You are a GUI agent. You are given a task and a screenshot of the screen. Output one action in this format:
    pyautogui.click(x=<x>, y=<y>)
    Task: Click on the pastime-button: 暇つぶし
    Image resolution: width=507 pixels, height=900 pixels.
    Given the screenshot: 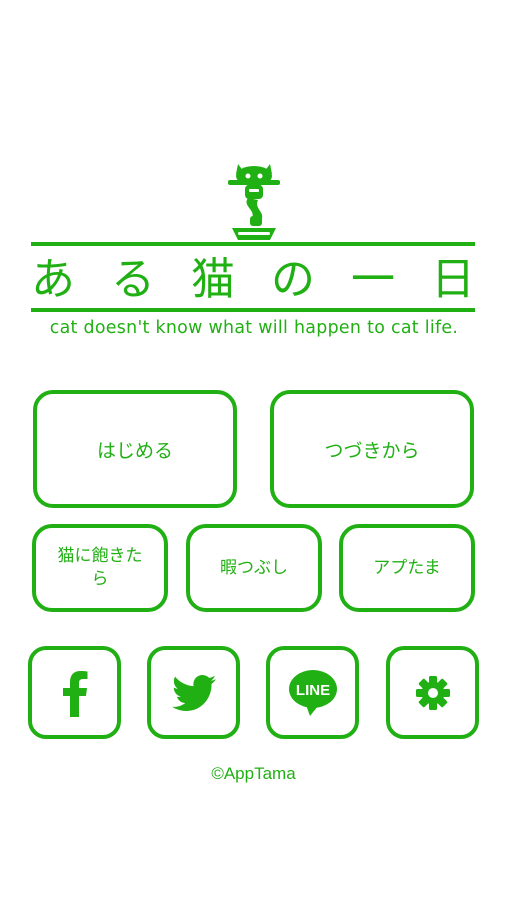 What is the action you would take?
    pyautogui.click(x=254, y=568)
    